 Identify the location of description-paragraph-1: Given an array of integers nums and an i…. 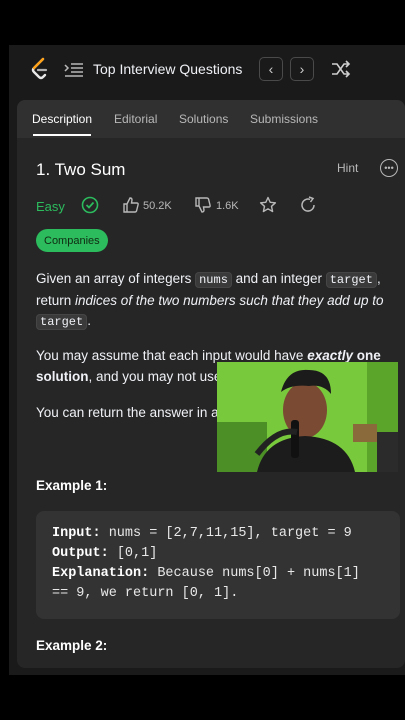
(212, 301).